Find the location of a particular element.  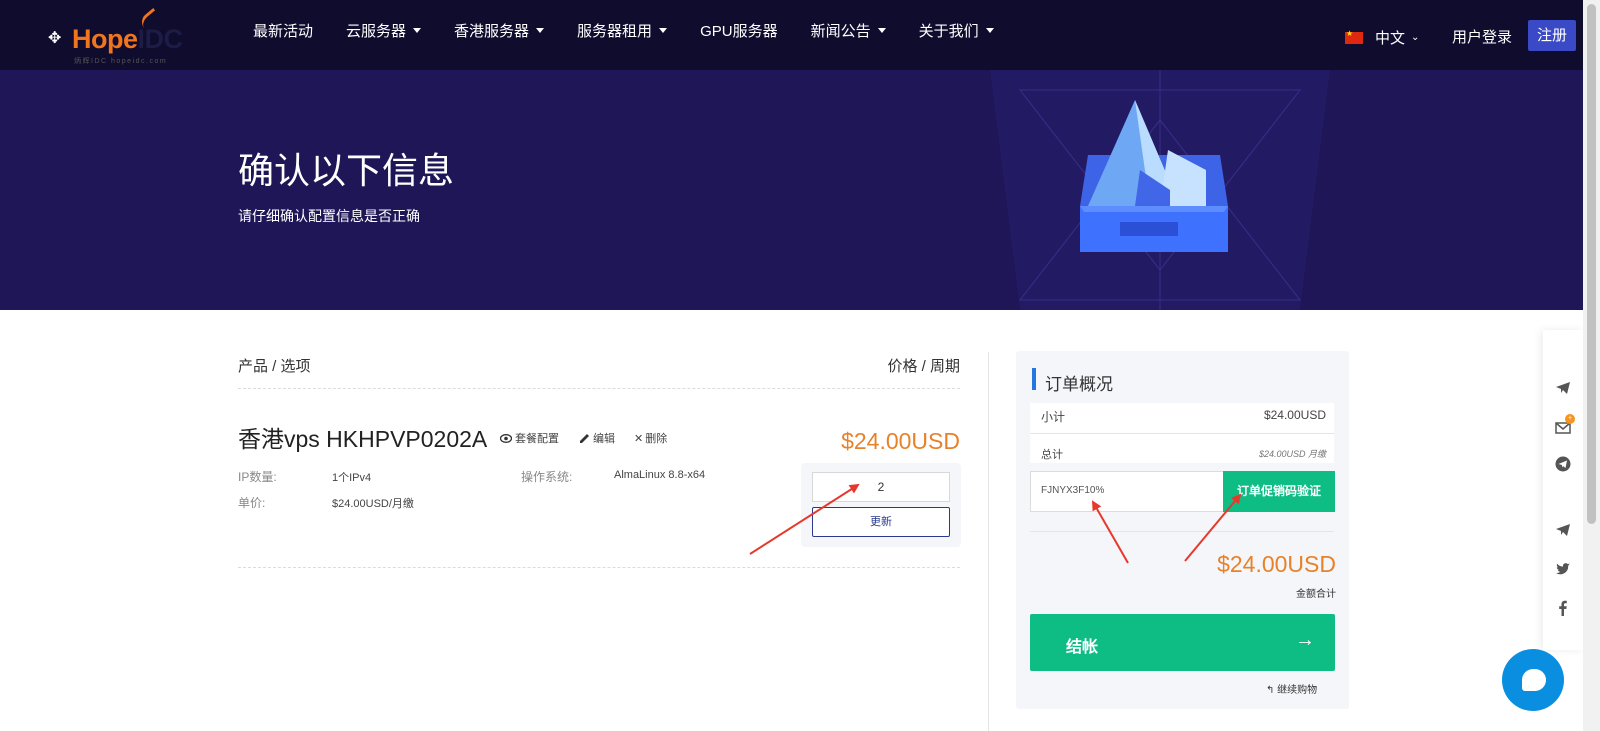

menu-item-cloud-servers: 云服务器 is located at coordinates (384, 35).